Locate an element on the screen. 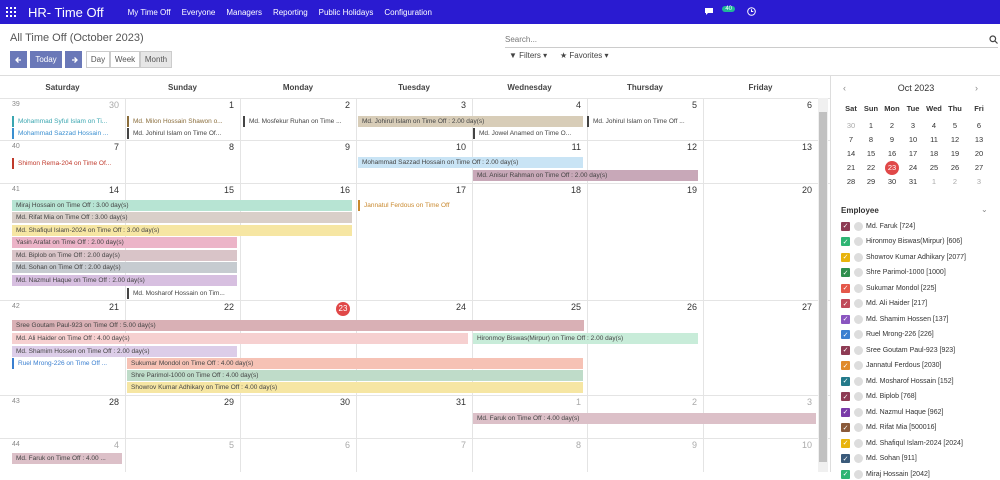  employee-filter-item: ✓ Jannatul Ferdous [2030] is located at coordinates (891, 366).